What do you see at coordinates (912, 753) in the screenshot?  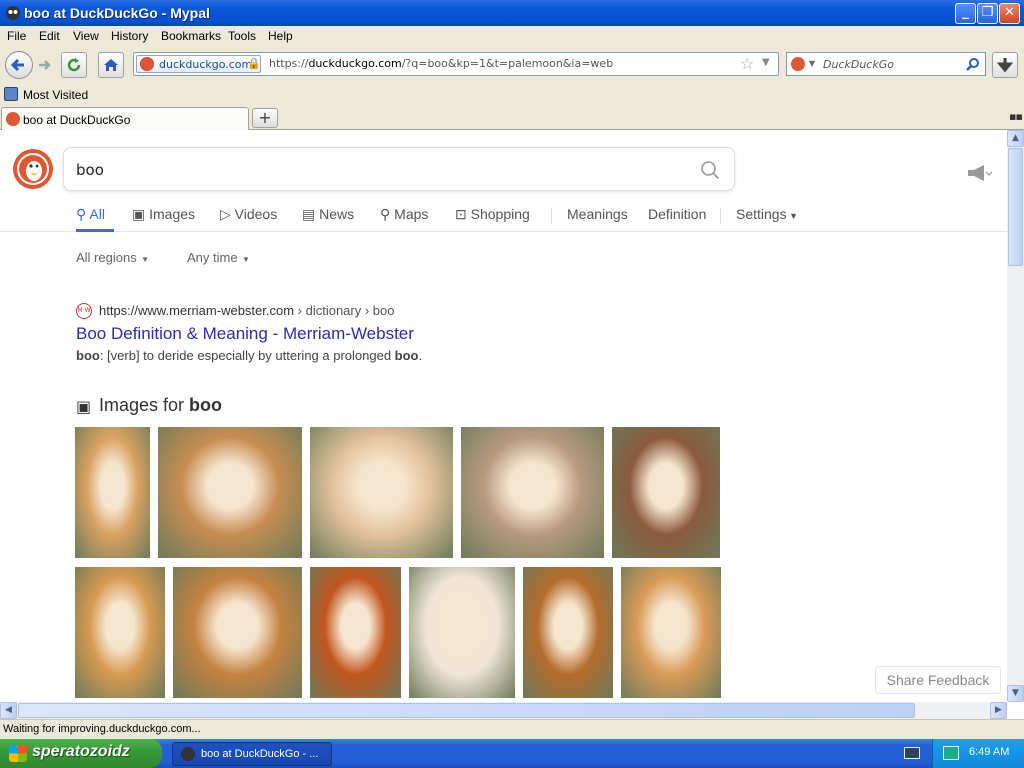 I see `keyboard-icon` at bounding box center [912, 753].